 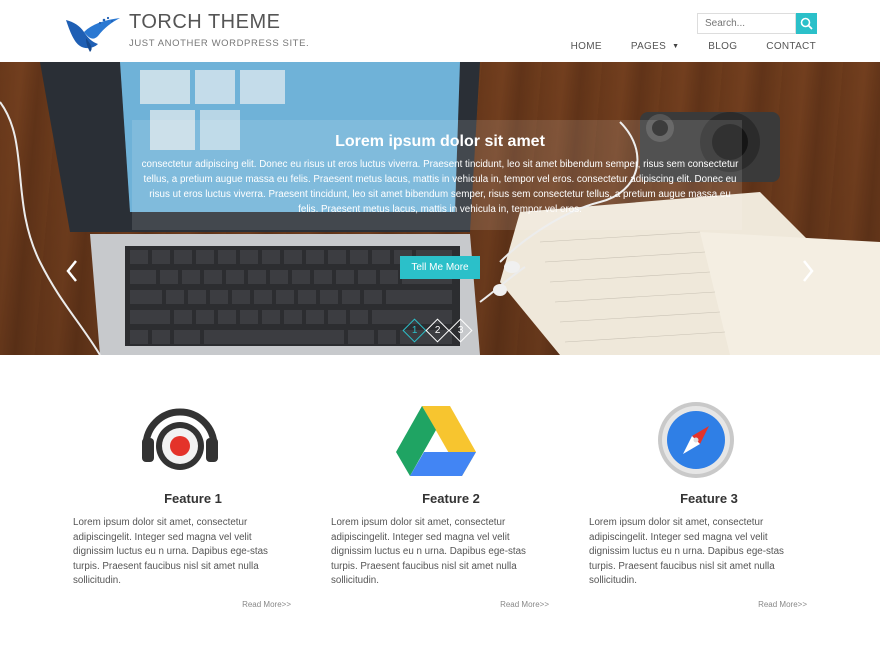 I want to click on search-button, so click(x=806, y=23).